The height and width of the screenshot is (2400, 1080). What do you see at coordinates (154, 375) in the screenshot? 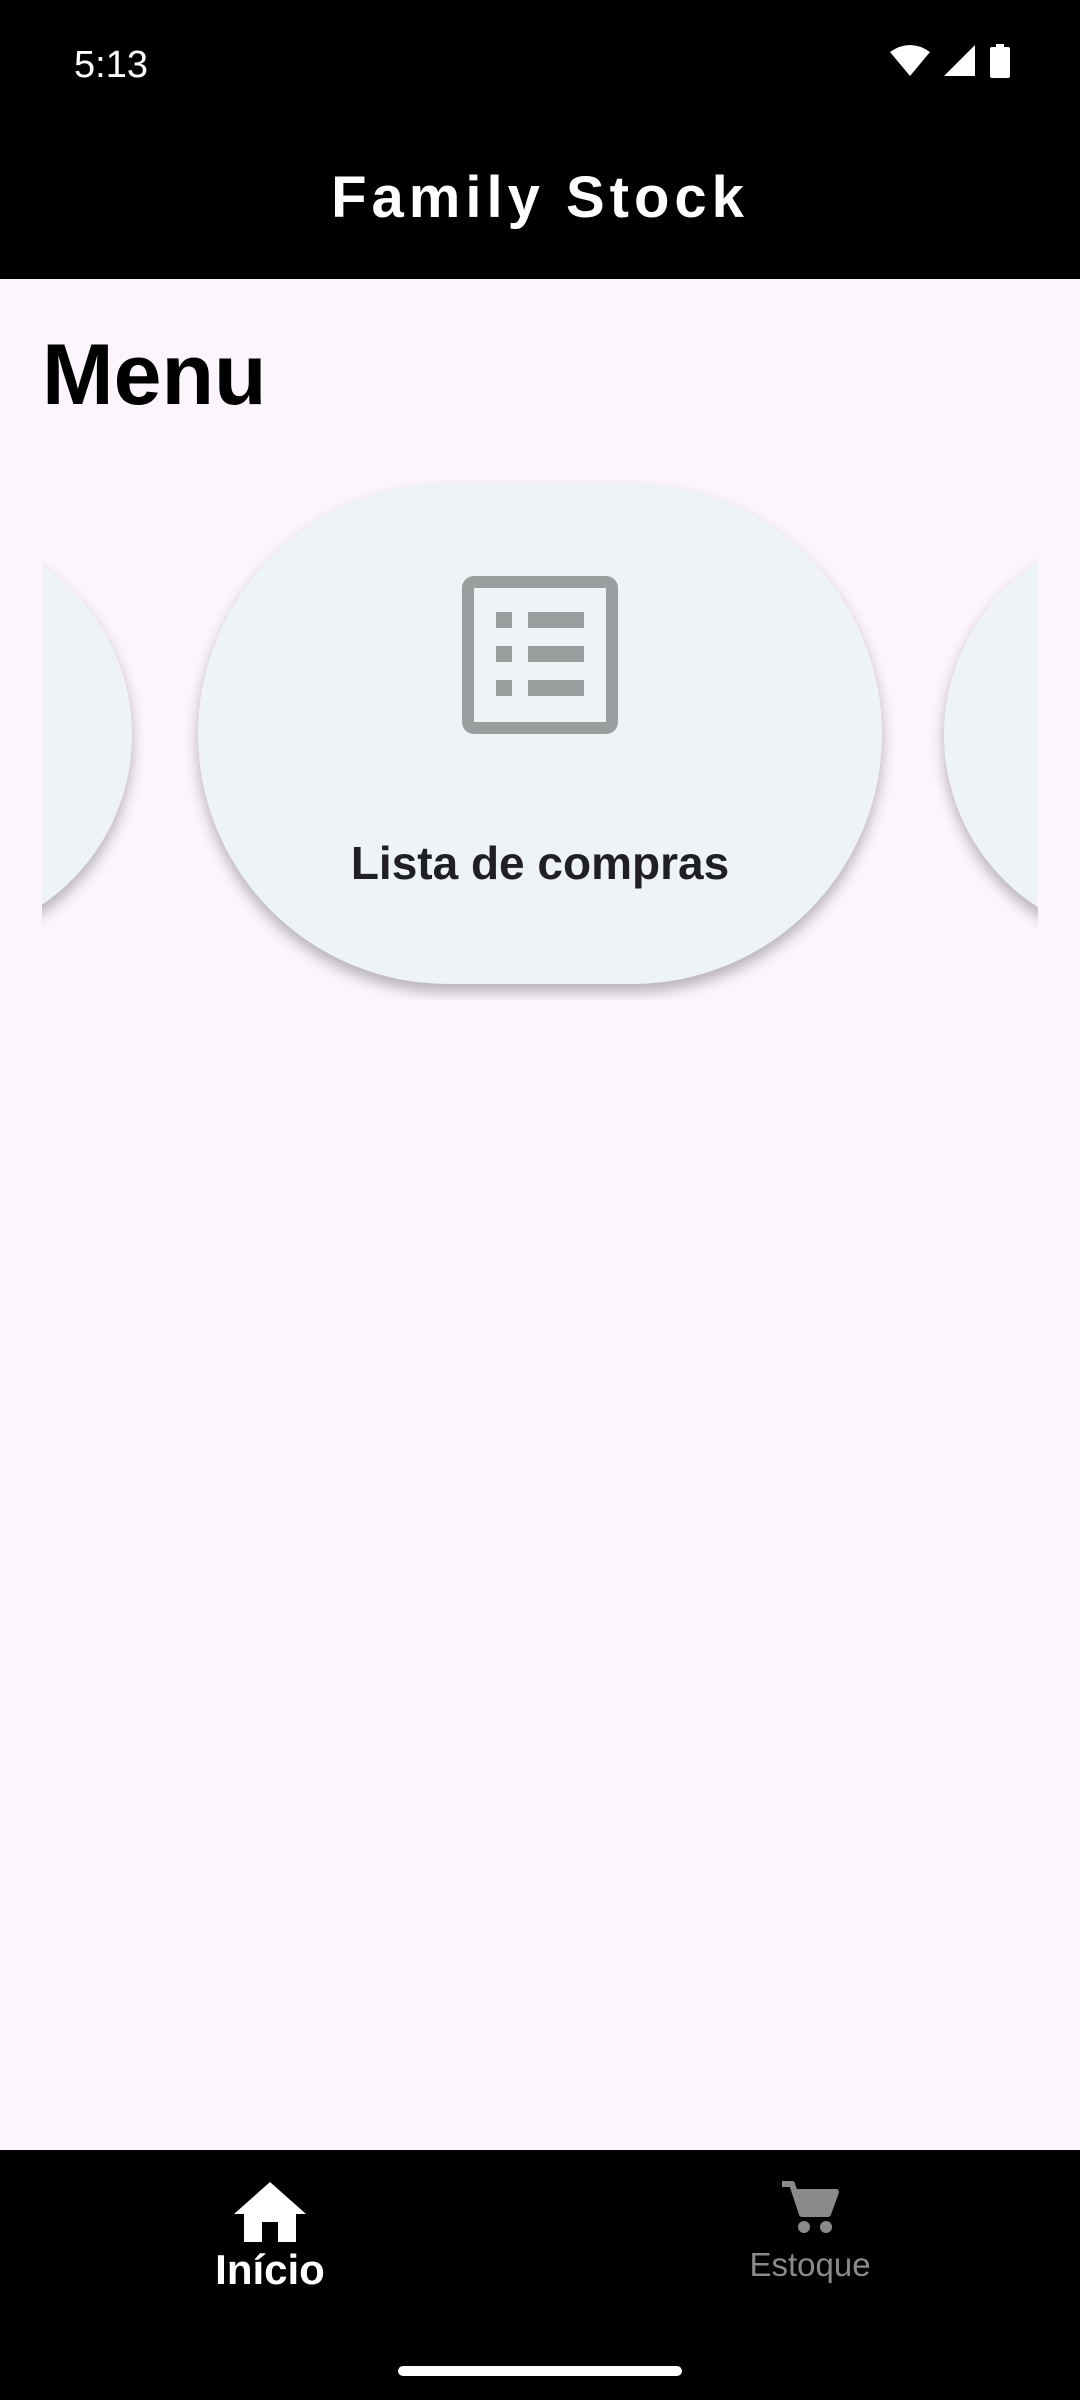
I see `menu-heading: Menu` at bounding box center [154, 375].